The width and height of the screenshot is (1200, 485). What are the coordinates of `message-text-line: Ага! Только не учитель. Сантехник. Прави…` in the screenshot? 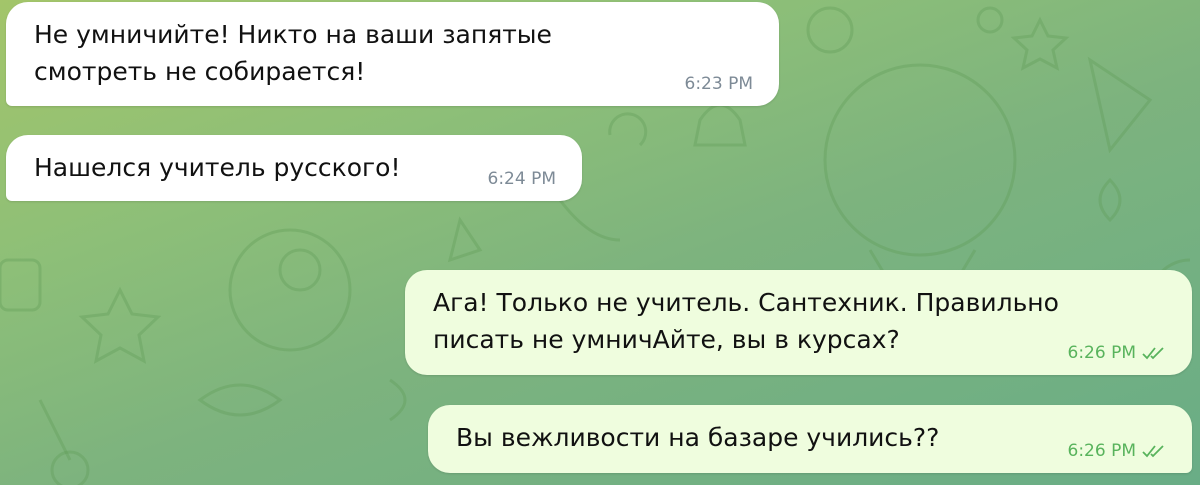 It's located at (746, 302).